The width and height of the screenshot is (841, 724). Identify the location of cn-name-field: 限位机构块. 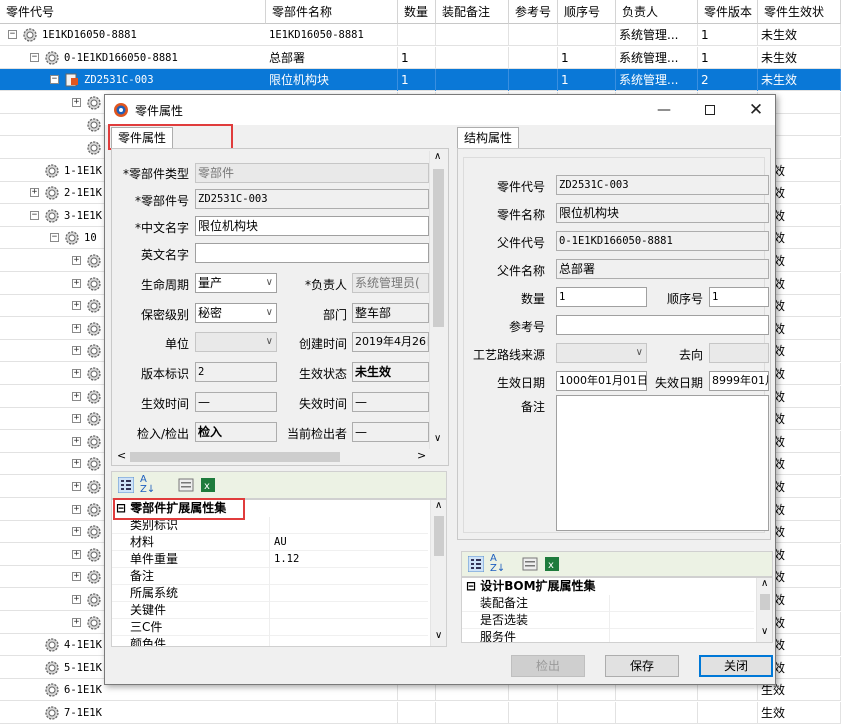
(312, 226).